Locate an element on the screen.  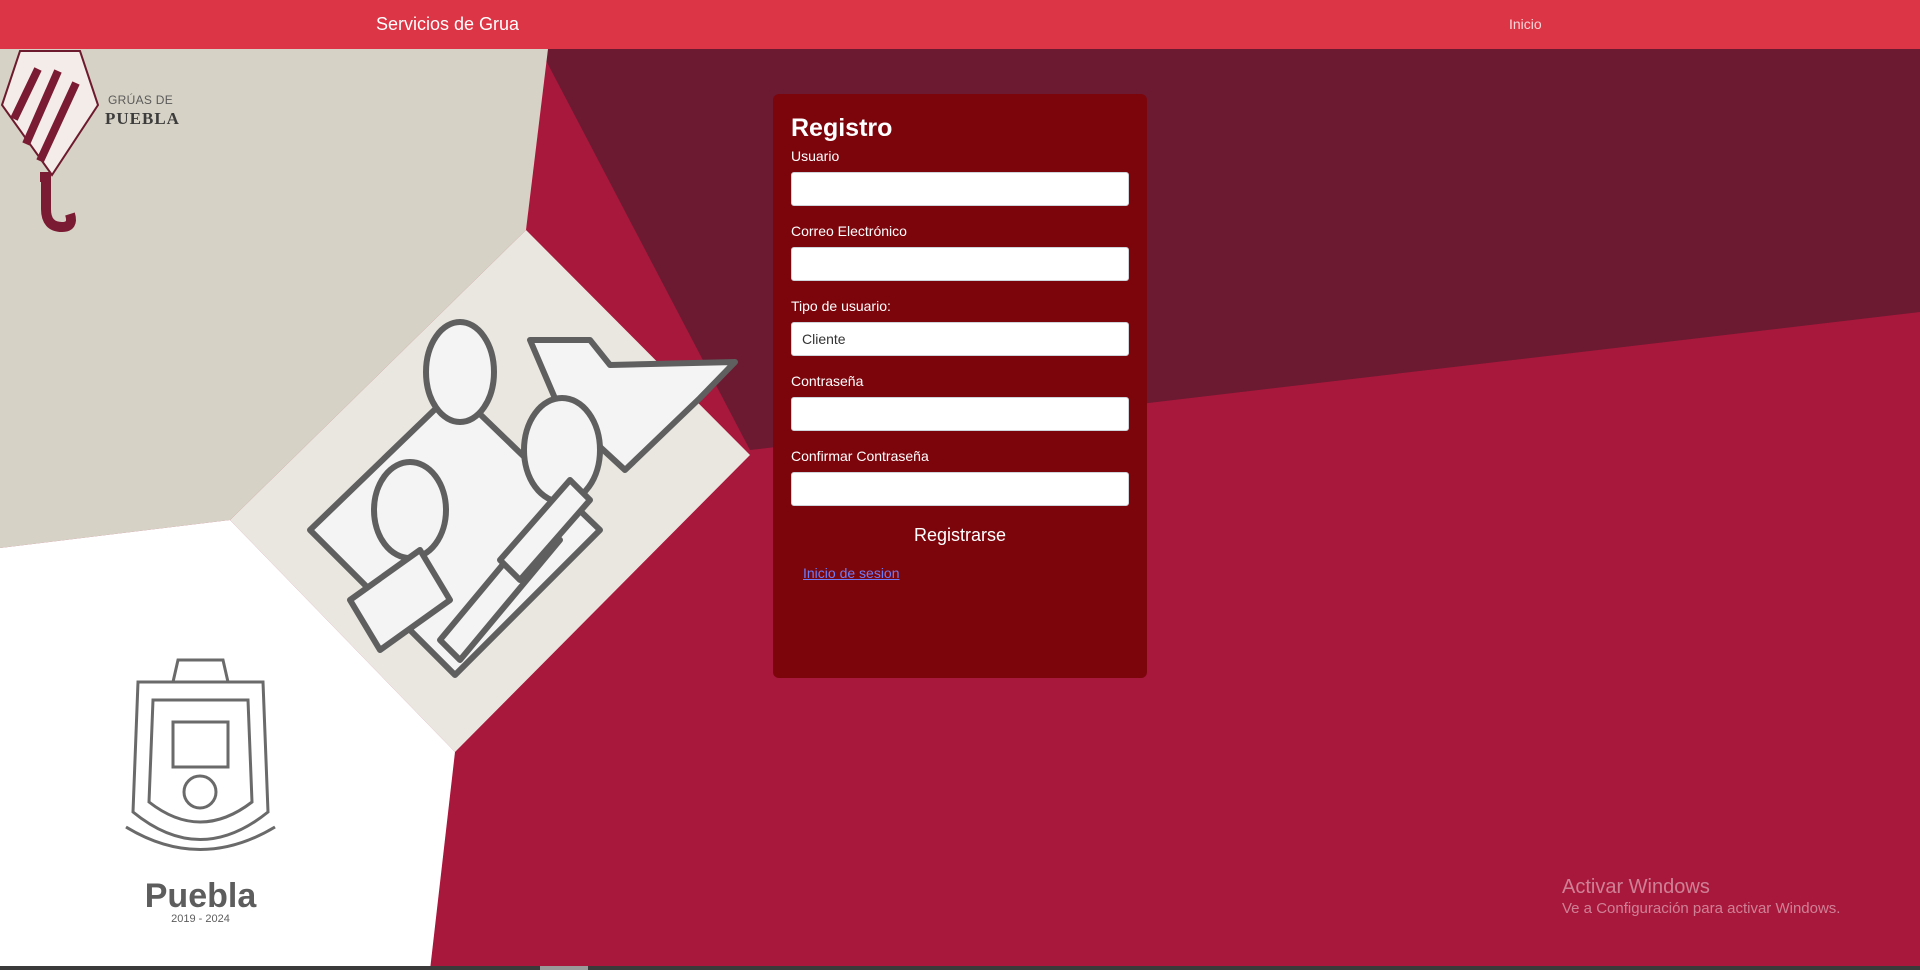
bottom-scrollbar-strip is located at coordinates (960, 968).